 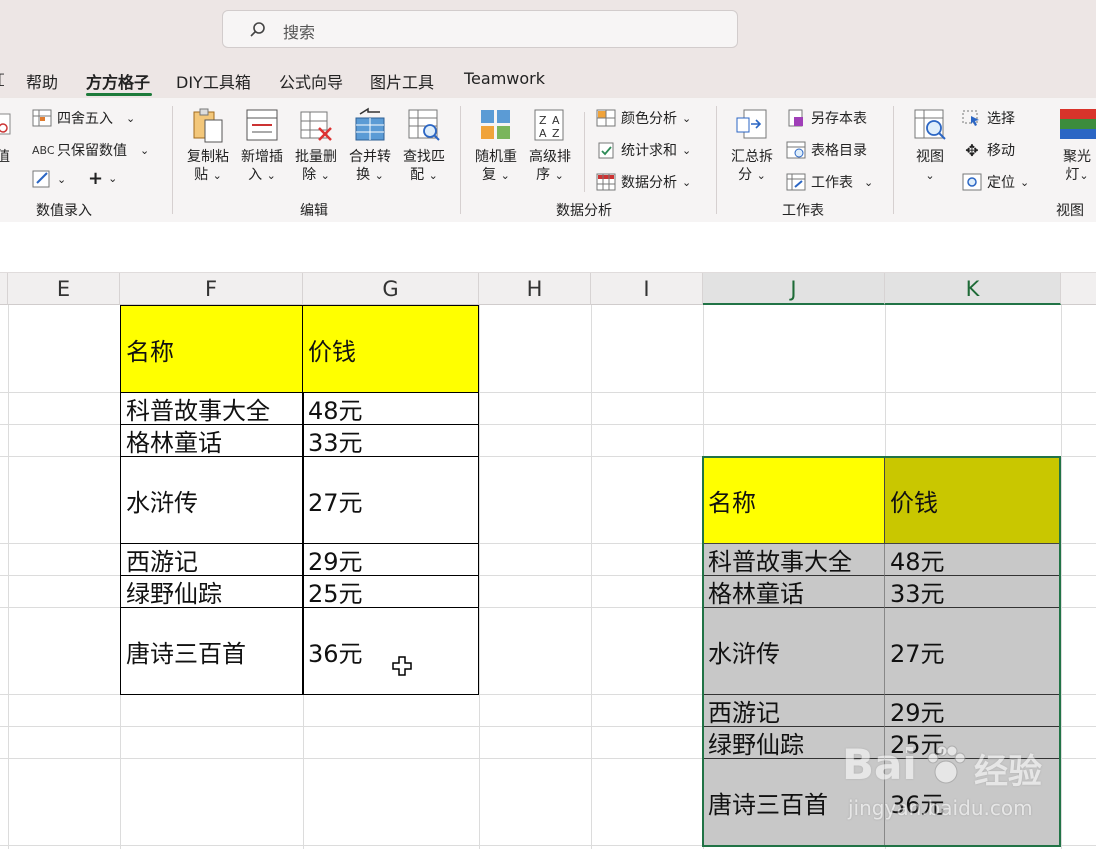 What do you see at coordinates (208, 145) in the screenshot?
I see `copy-paste-button: 复制粘 贴 ⌄` at bounding box center [208, 145].